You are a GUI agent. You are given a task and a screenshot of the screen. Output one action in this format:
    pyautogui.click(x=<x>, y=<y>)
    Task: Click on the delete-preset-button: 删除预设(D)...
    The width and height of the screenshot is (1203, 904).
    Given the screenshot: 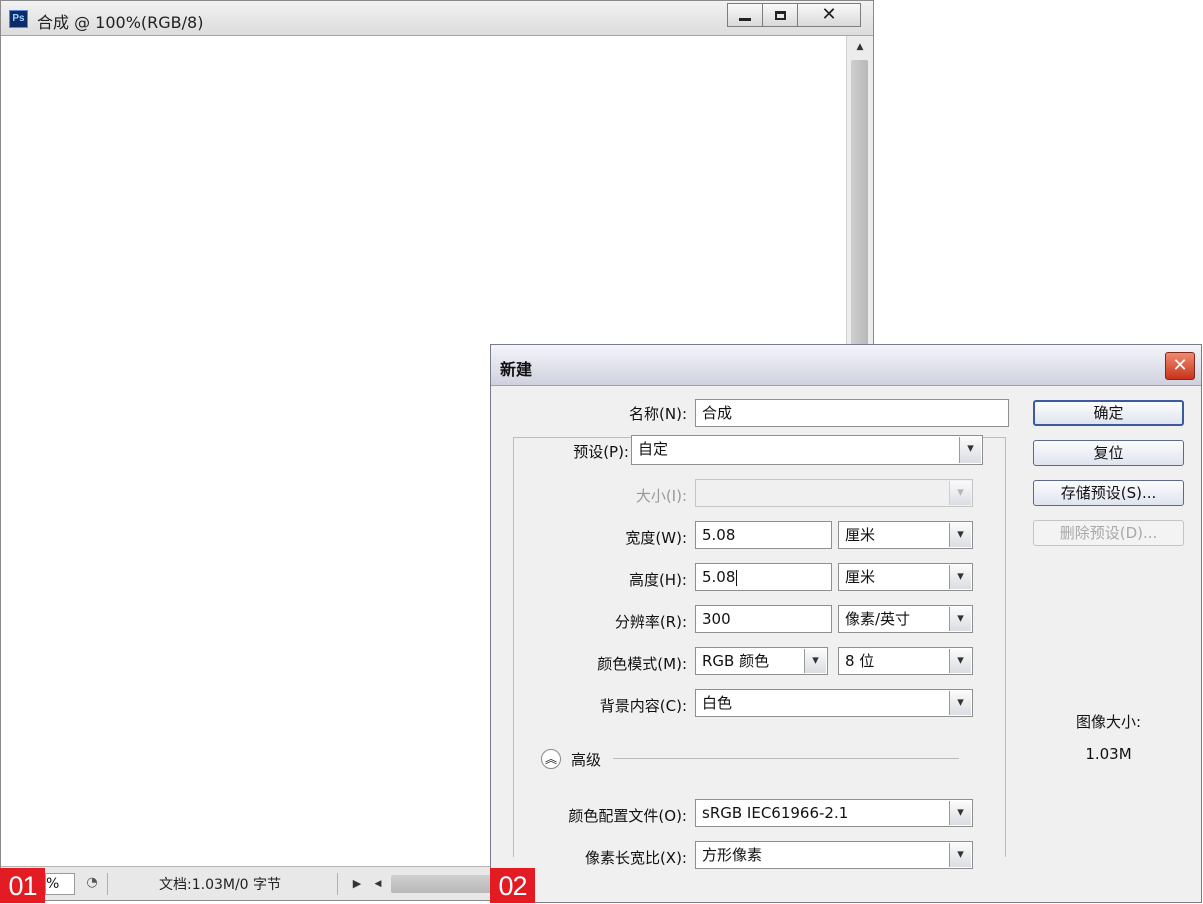 What is the action you would take?
    pyautogui.click(x=1108, y=533)
    